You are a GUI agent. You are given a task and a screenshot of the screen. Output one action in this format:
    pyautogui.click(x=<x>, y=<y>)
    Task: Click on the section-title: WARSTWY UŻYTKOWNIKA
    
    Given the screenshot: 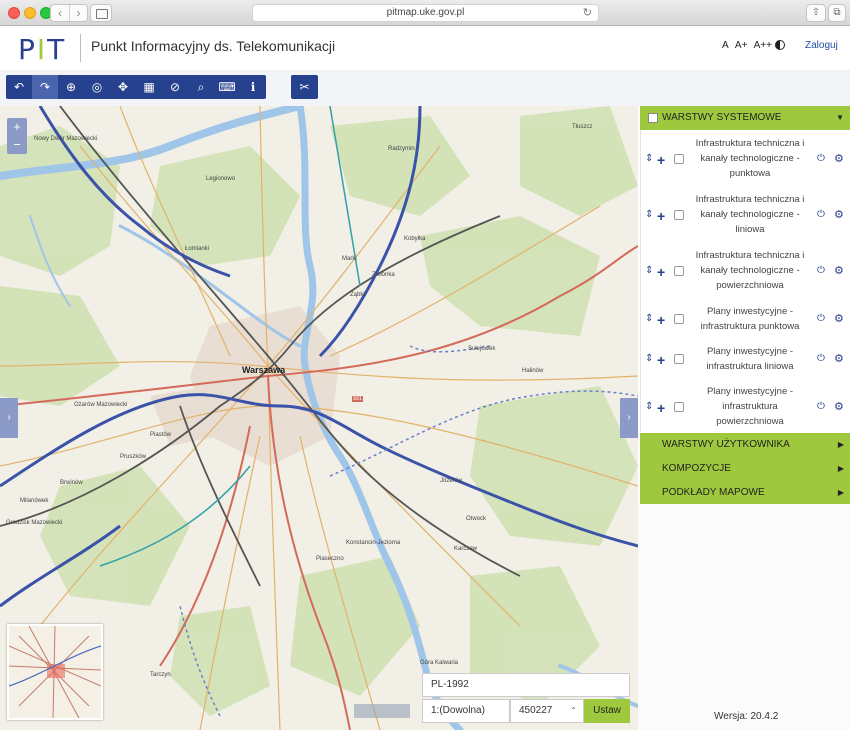 What is the action you would take?
    pyautogui.click(x=726, y=444)
    